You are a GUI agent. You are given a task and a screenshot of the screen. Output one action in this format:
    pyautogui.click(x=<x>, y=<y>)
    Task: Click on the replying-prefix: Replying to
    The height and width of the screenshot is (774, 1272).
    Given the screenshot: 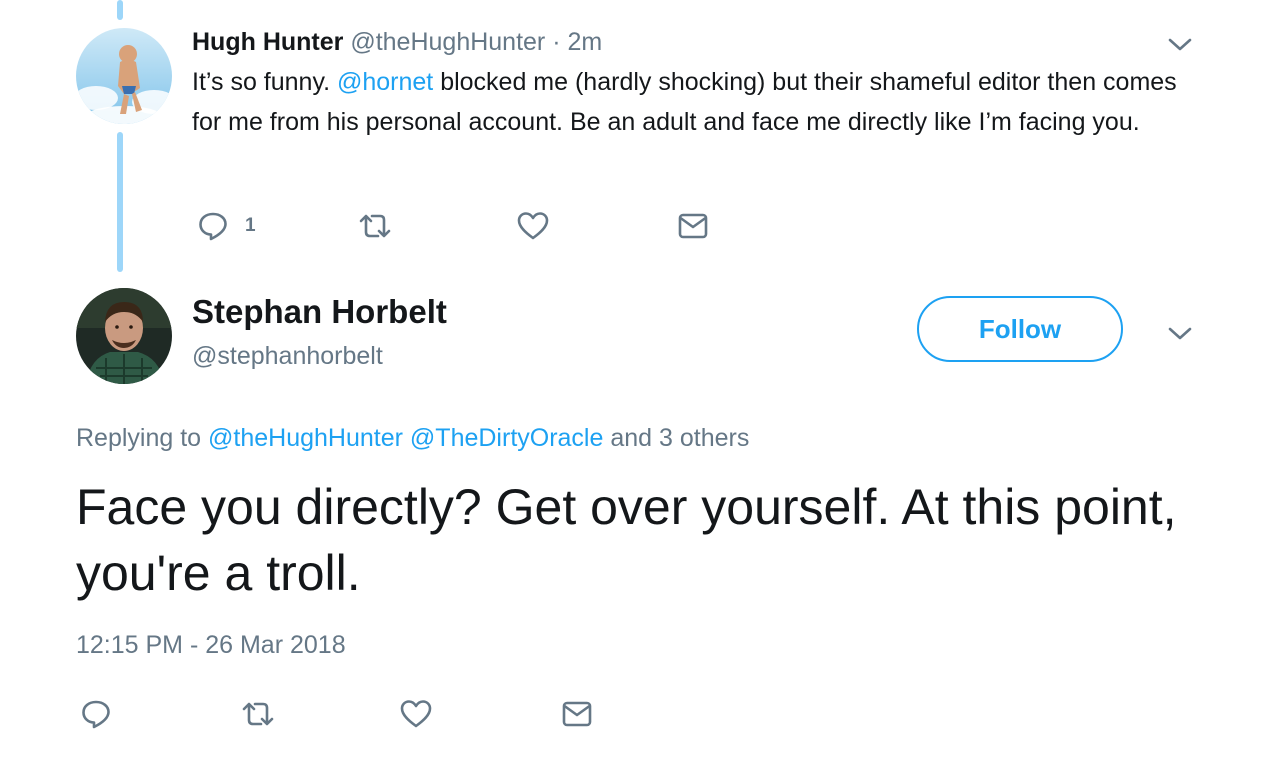 What is the action you would take?
    pyautogui.click(x=142, y=438)
    